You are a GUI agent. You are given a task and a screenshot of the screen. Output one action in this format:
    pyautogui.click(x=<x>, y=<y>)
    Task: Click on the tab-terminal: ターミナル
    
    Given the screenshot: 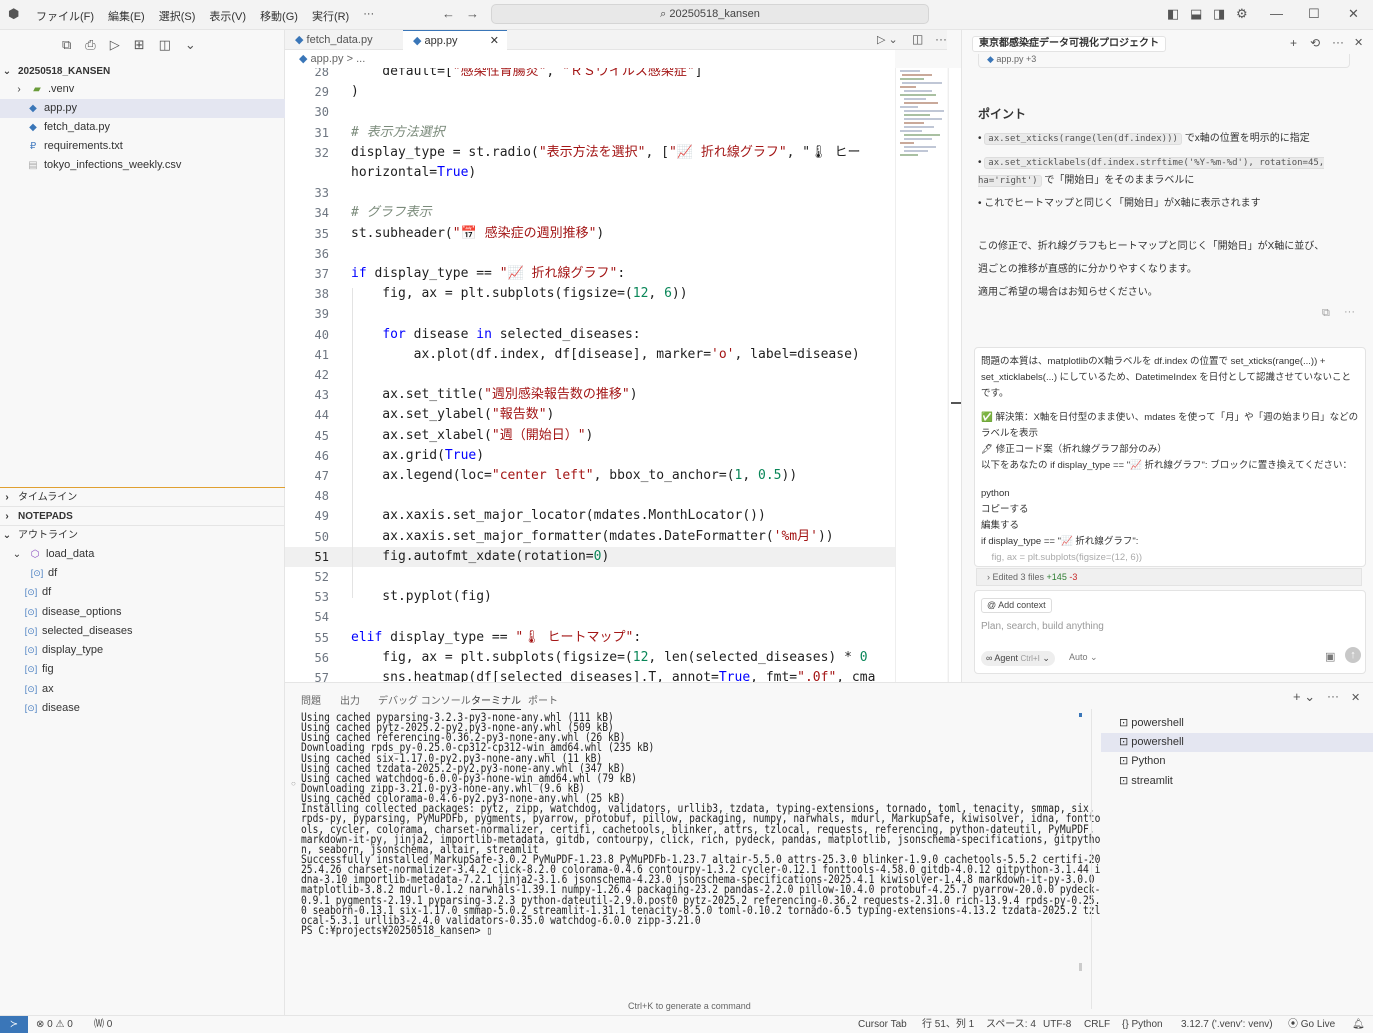 What is the action you would take?
    pyautogui.click(x=496, y=701)
    